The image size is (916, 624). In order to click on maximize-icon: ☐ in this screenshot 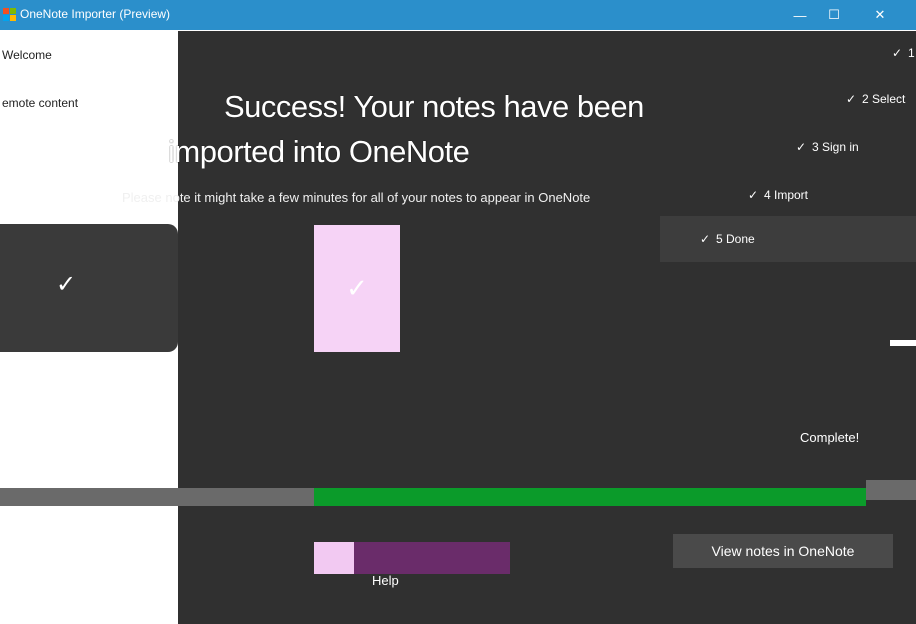, I will do `click(834, 14)`.